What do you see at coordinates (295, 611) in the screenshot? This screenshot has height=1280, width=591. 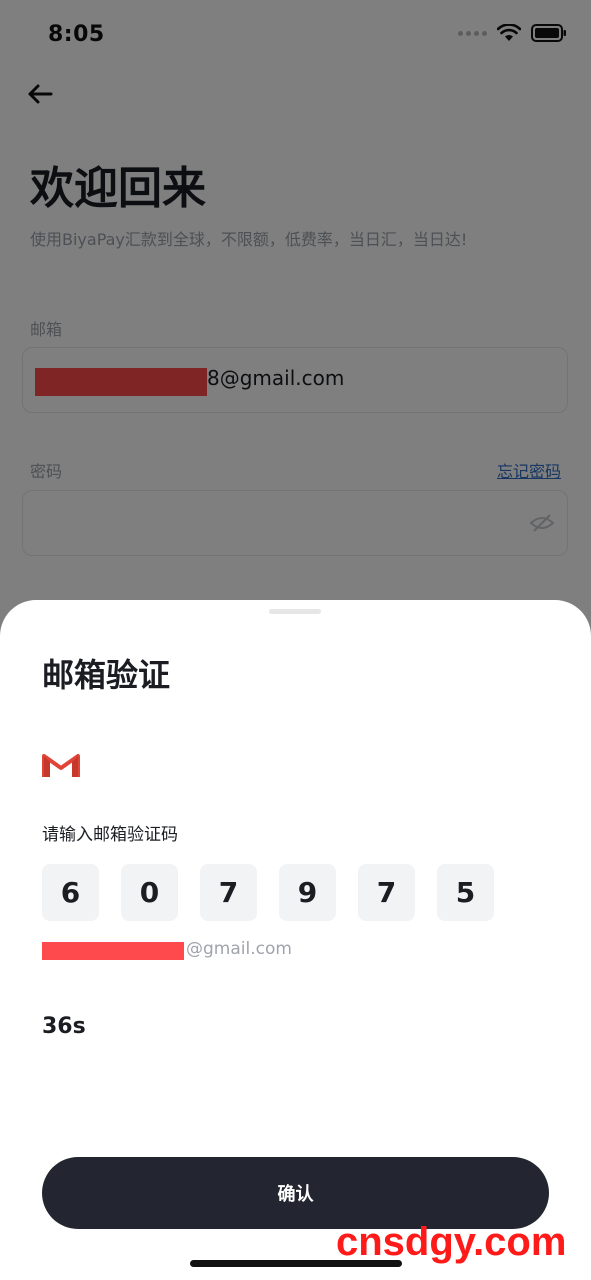 I see `sheet-drag-handle` at bounding box center [295, 611].